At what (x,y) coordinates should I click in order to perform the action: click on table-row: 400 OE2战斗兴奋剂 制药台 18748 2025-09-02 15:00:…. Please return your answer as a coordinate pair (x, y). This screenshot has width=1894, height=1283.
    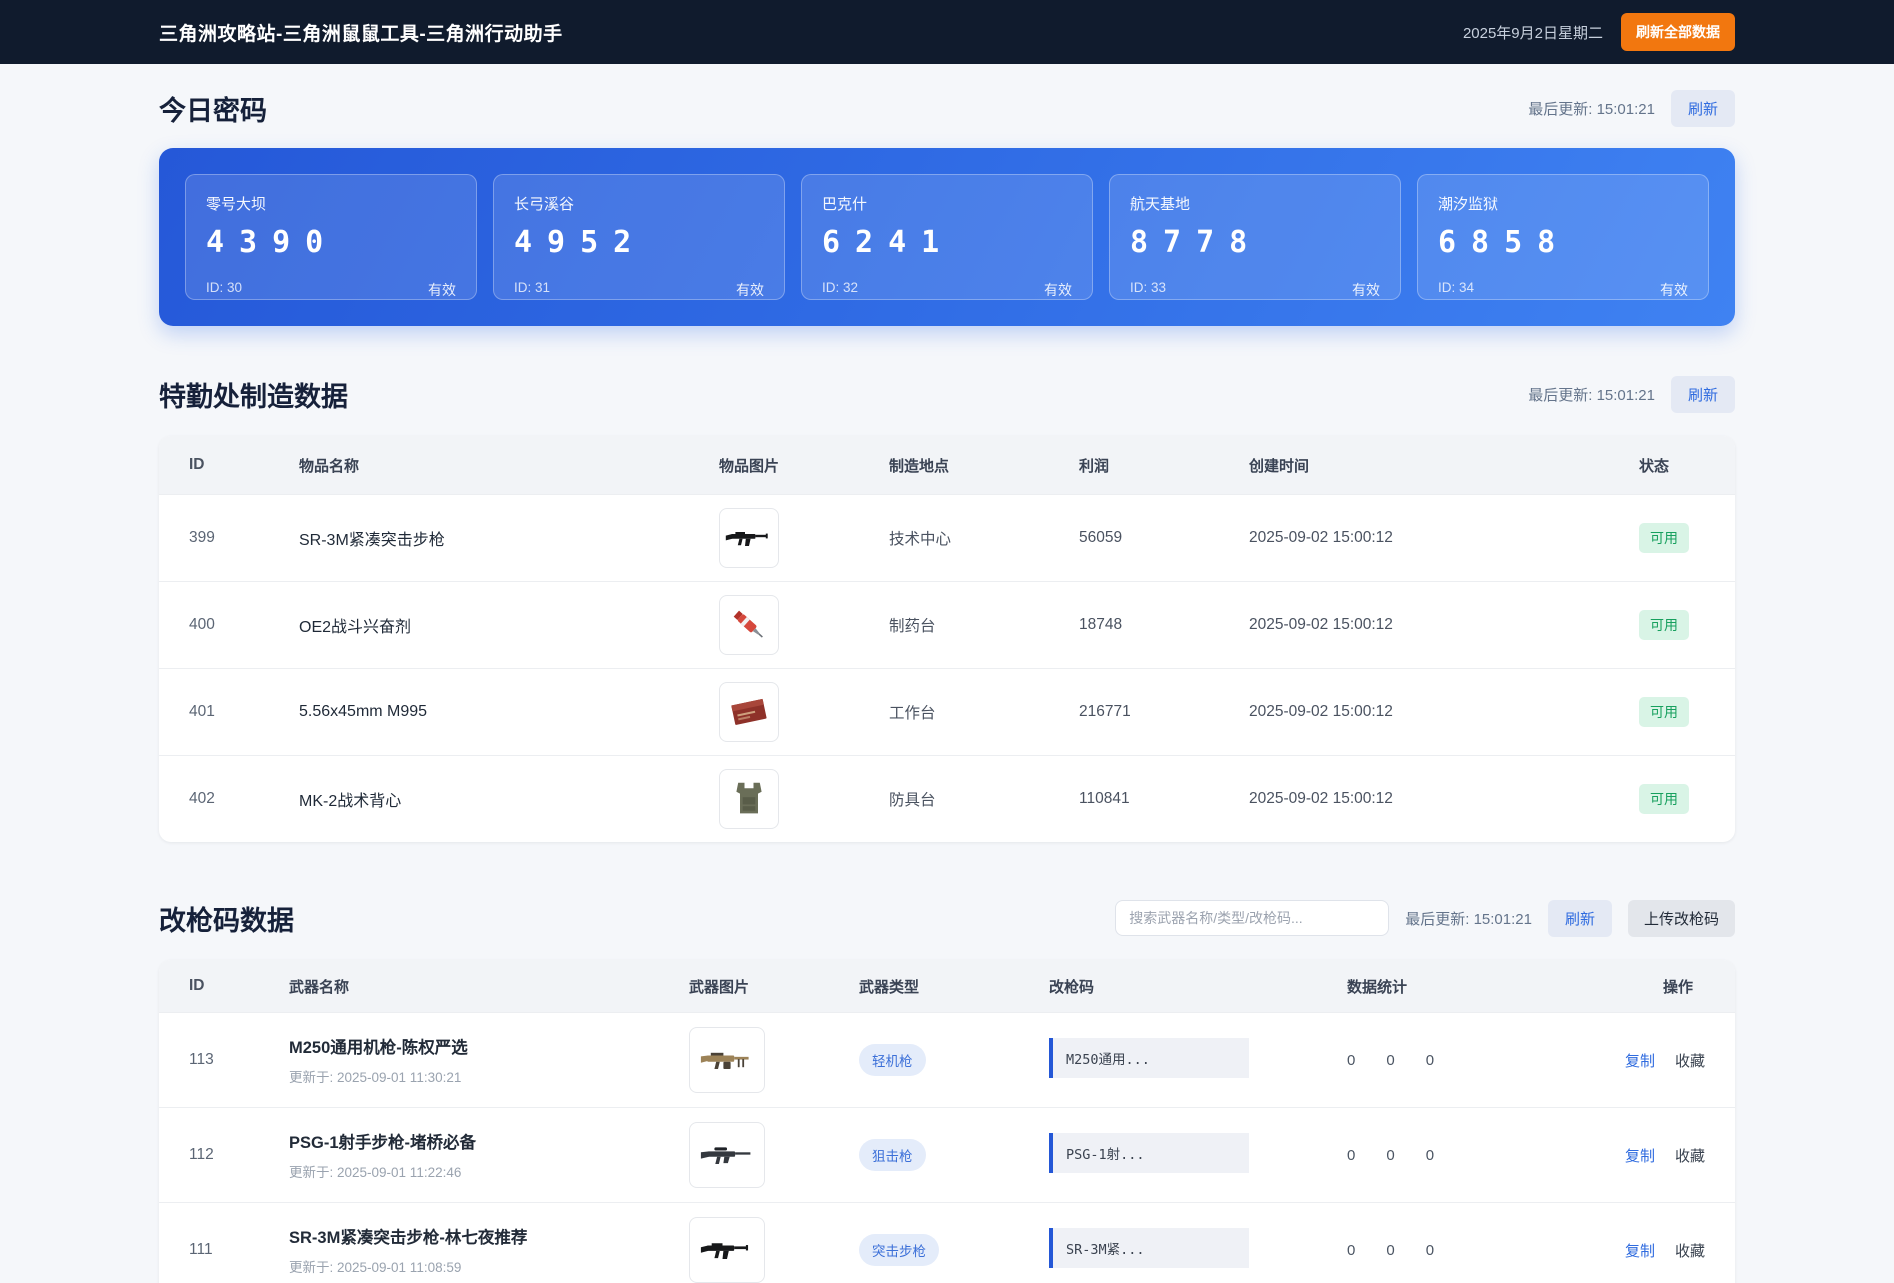
    Looking at the image, I should click on (947, 624).